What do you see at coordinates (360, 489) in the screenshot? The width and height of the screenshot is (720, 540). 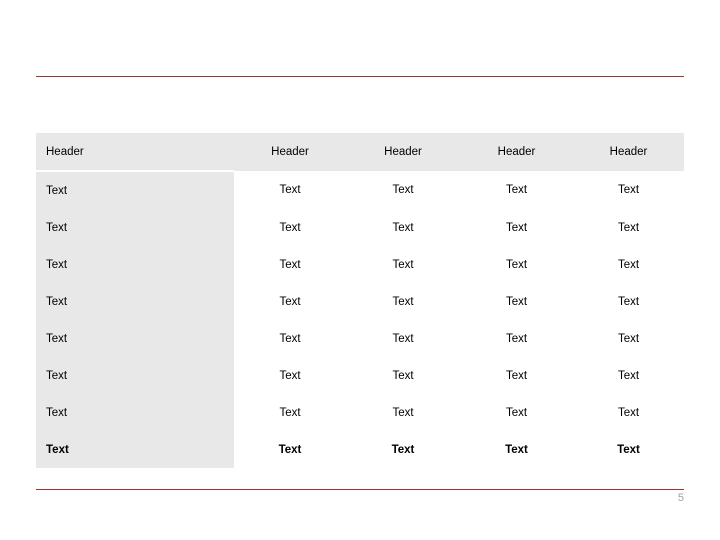 I see `bottom-divider-rule` at bounding box center [360, 489].